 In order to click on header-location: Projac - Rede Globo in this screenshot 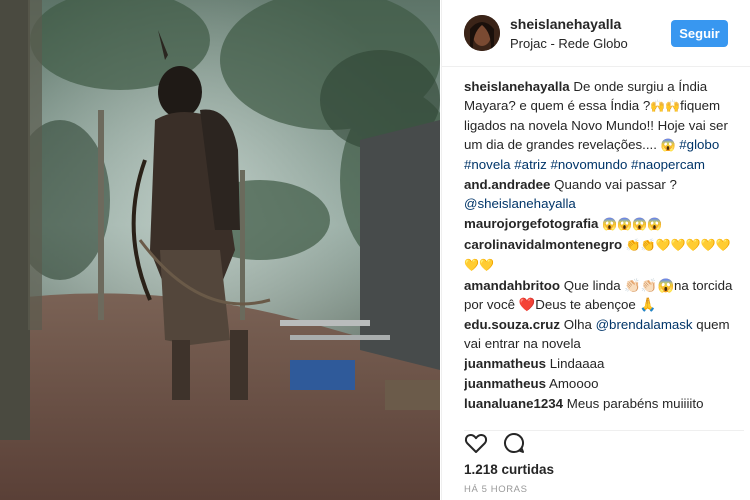, I will do `click(569, 43)`.